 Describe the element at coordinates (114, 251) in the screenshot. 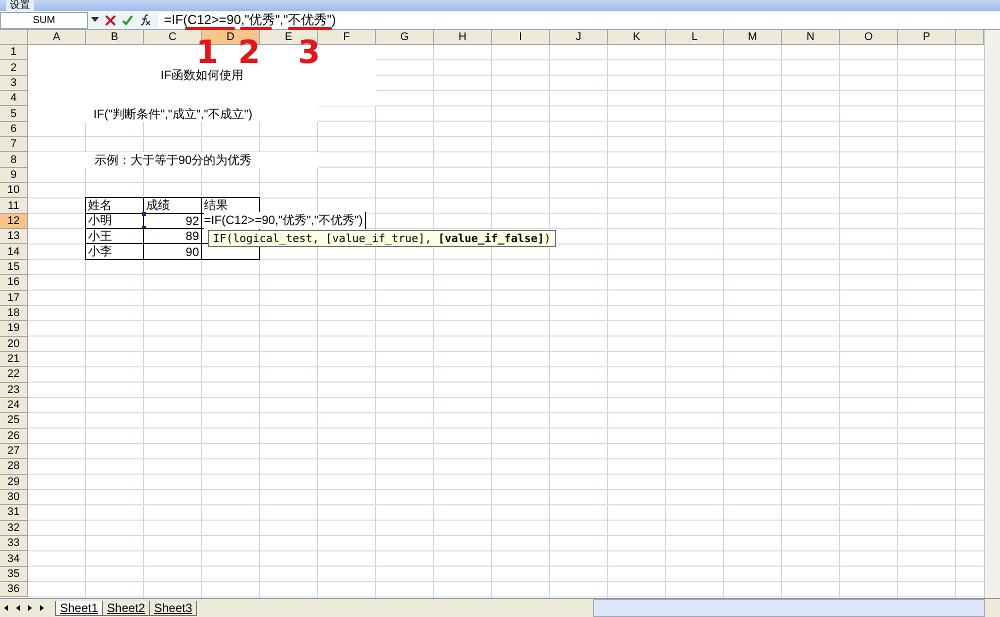

I see `table-cell: 小李` at that location.